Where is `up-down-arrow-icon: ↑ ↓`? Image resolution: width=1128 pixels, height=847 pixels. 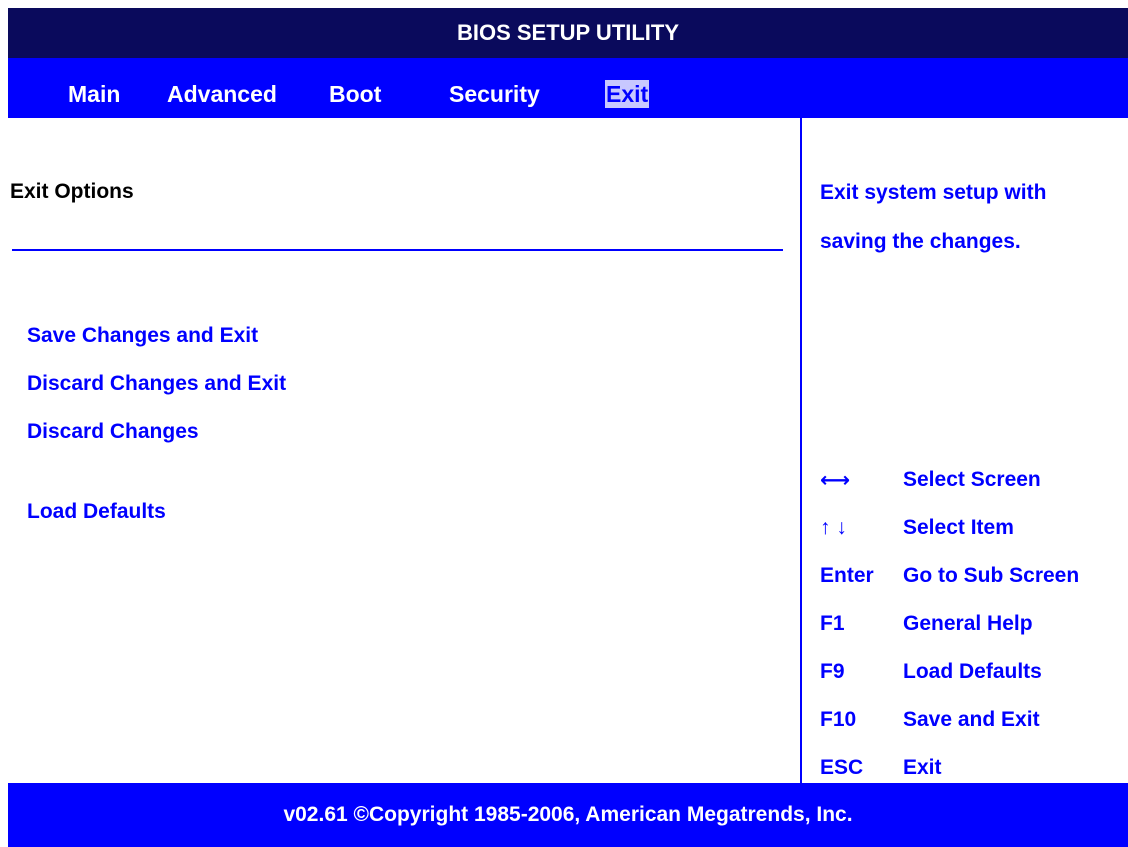 up-down-arrow-icon: ↑ ↓ is located at coordinates (833, 527).